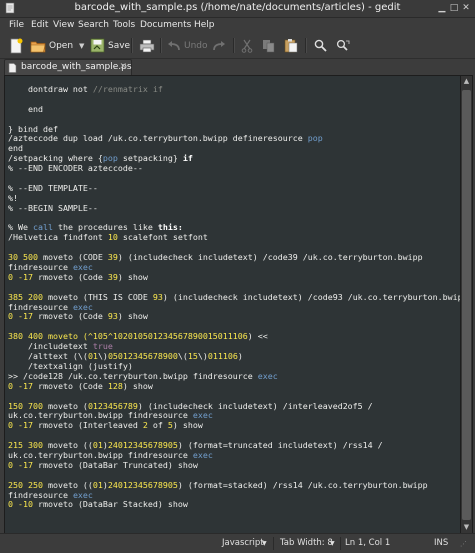 The height and width of the screenshot is (553, 475). I want to click on code-token: 39, so click(112, 257).